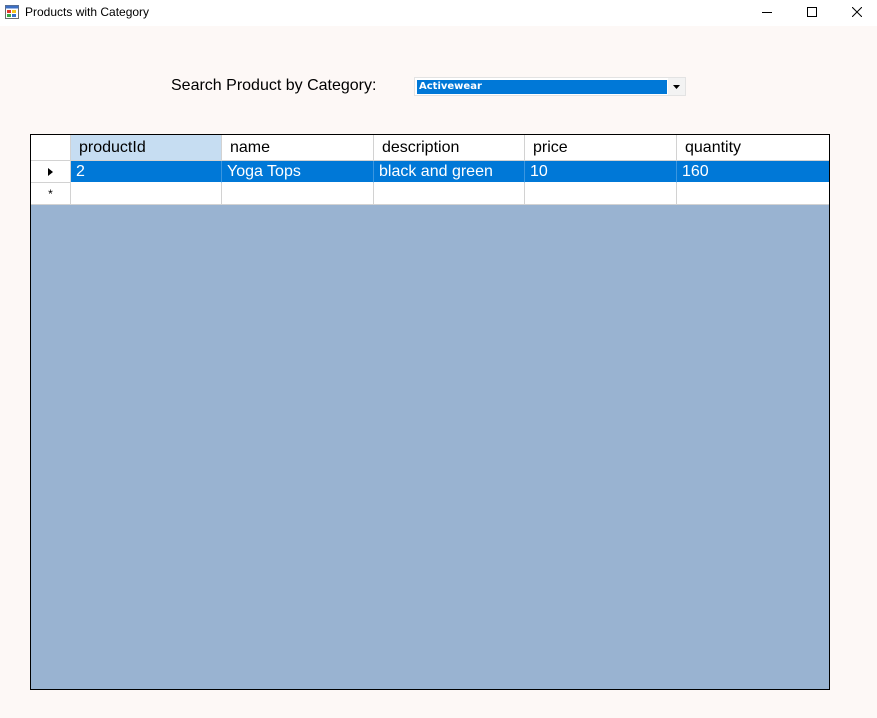 The image size is (877, 718). I want to click on table-row: 2 Yoga Tops black and green 10 160, so click(430, 172).